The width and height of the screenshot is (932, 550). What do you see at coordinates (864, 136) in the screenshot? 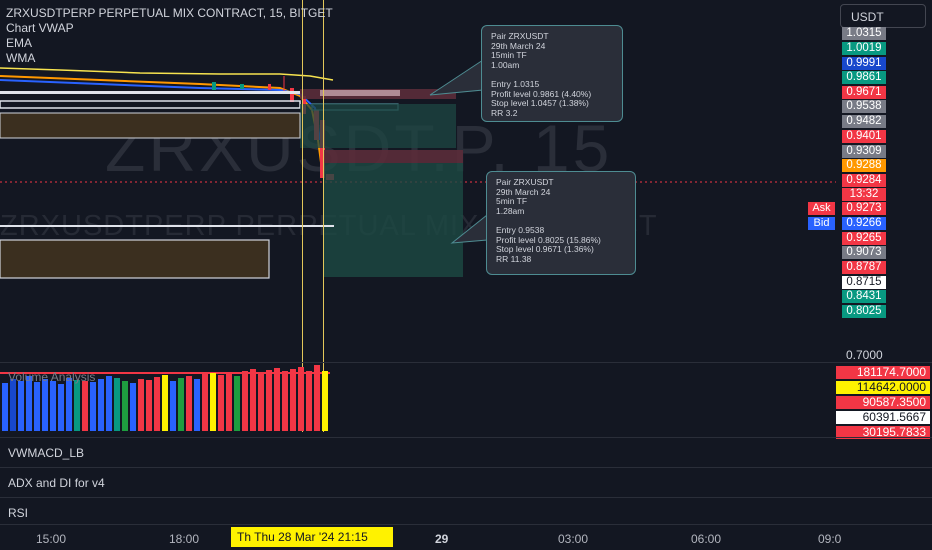
I see `price-label: 0.9401` at bounding box center [864, 136].